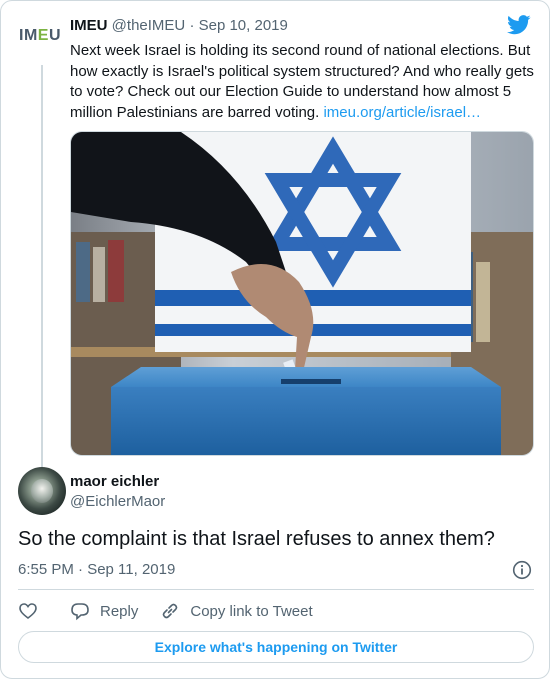 The width and height of the screenshot is (550, 679). What do you see at coordinates (89, 25) in the screenshot?
I see `parent-author-name: IMEU` at bounding box center [89, 25].